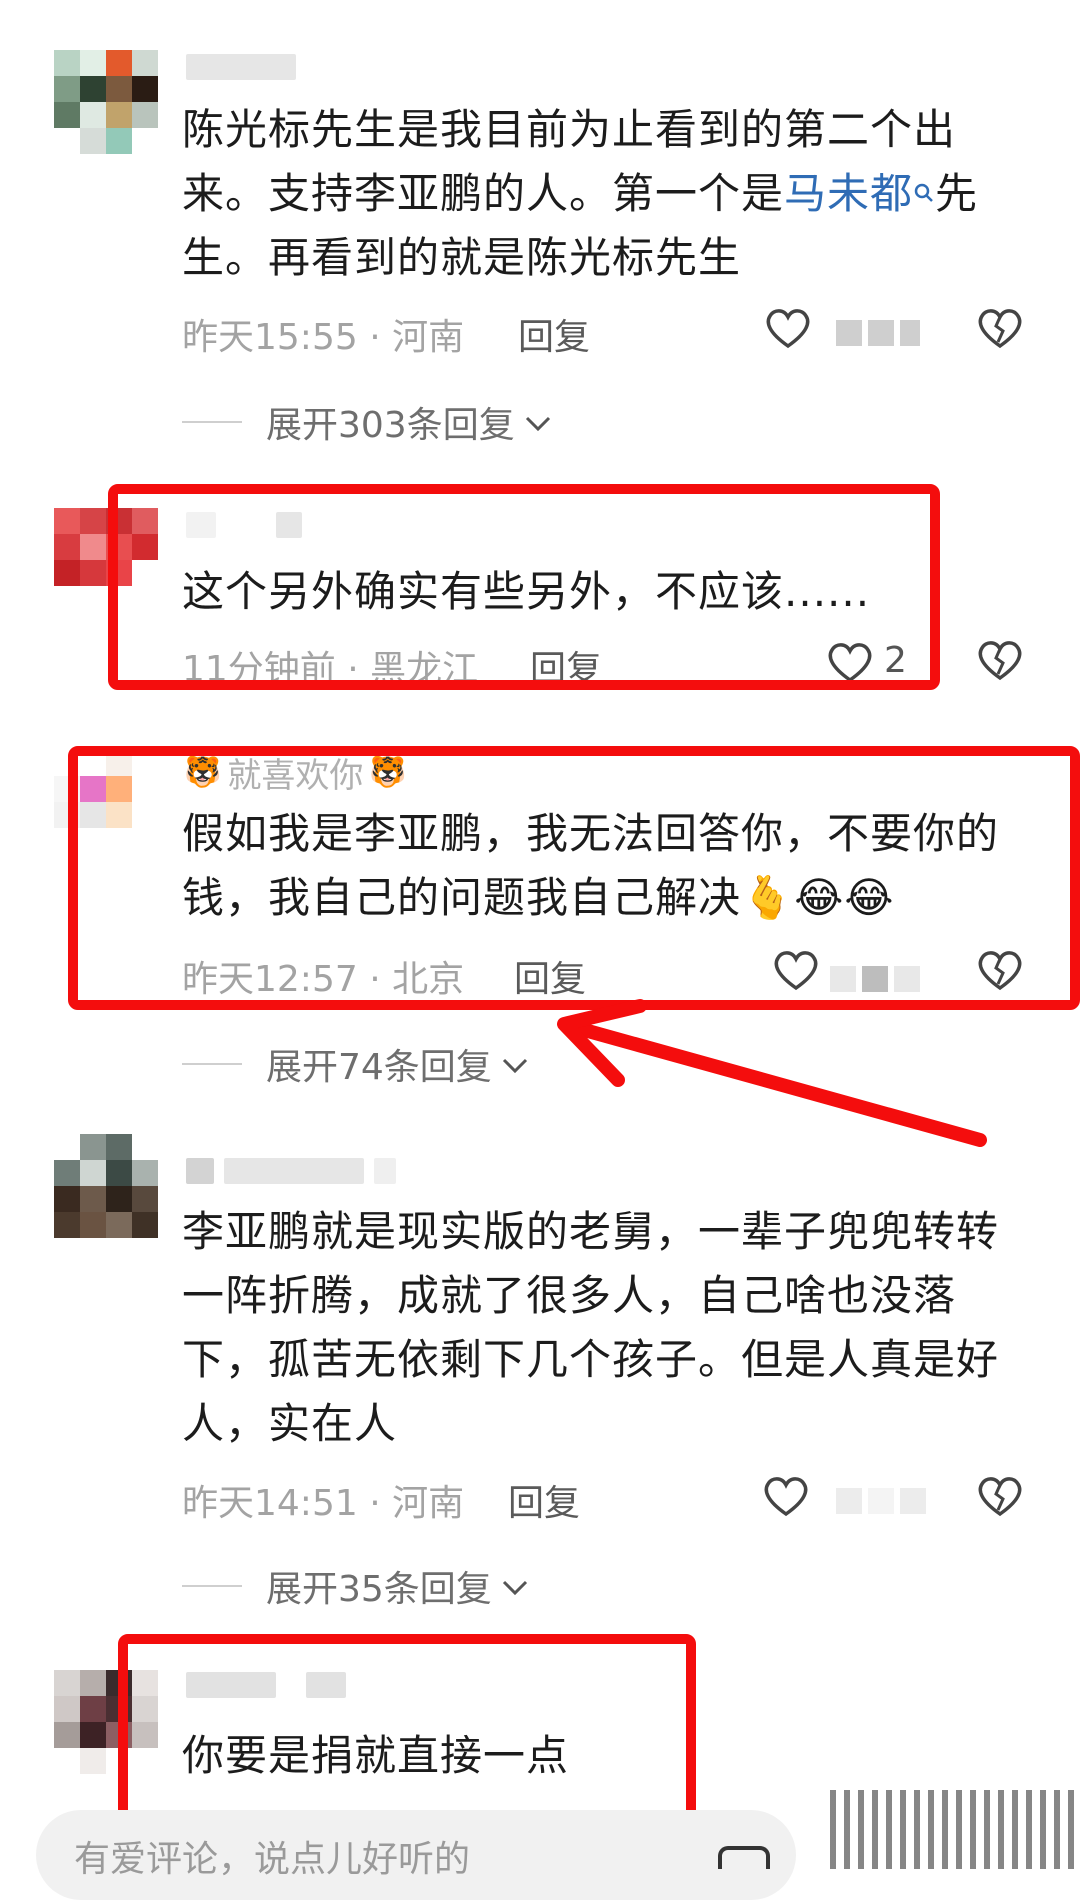 This screenshot has height=1900, width=1080. What do you see at coordinates (924, 182) in the screenshot?
I see `search-icon` at bounding box center [924, 182].